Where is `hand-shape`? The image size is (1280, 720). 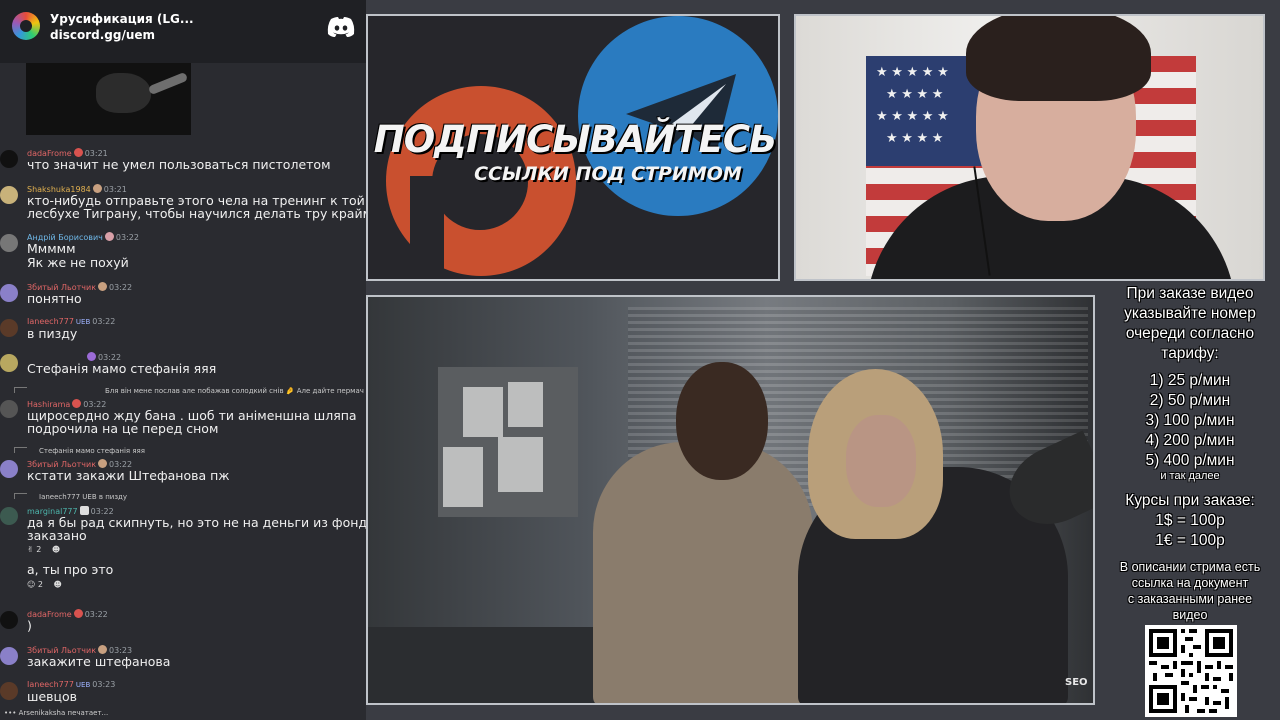 hand-shape is located at coordinates (123, 93).